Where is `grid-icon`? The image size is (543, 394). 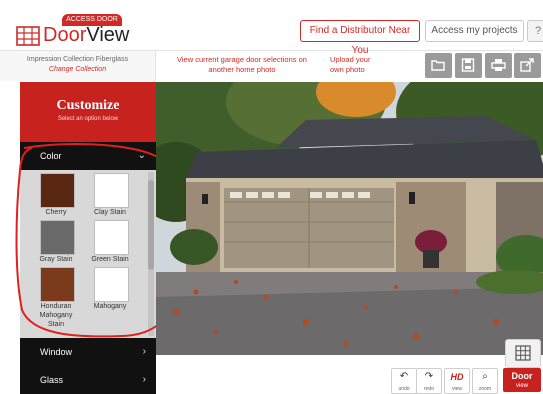
grid-icon is located at coordinates (523, 353).